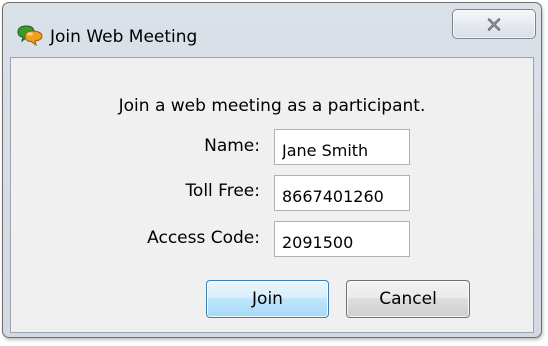  I want to click on close-button, so click(494, 24).